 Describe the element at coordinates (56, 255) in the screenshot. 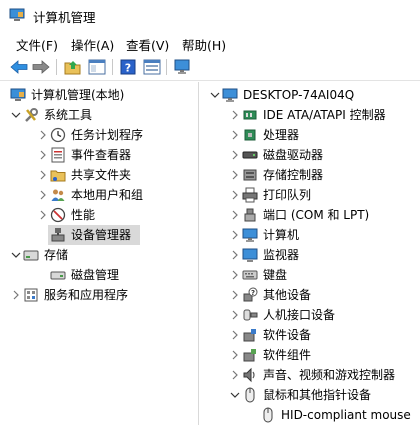

I see `tree-item-label: 存储` at that location.